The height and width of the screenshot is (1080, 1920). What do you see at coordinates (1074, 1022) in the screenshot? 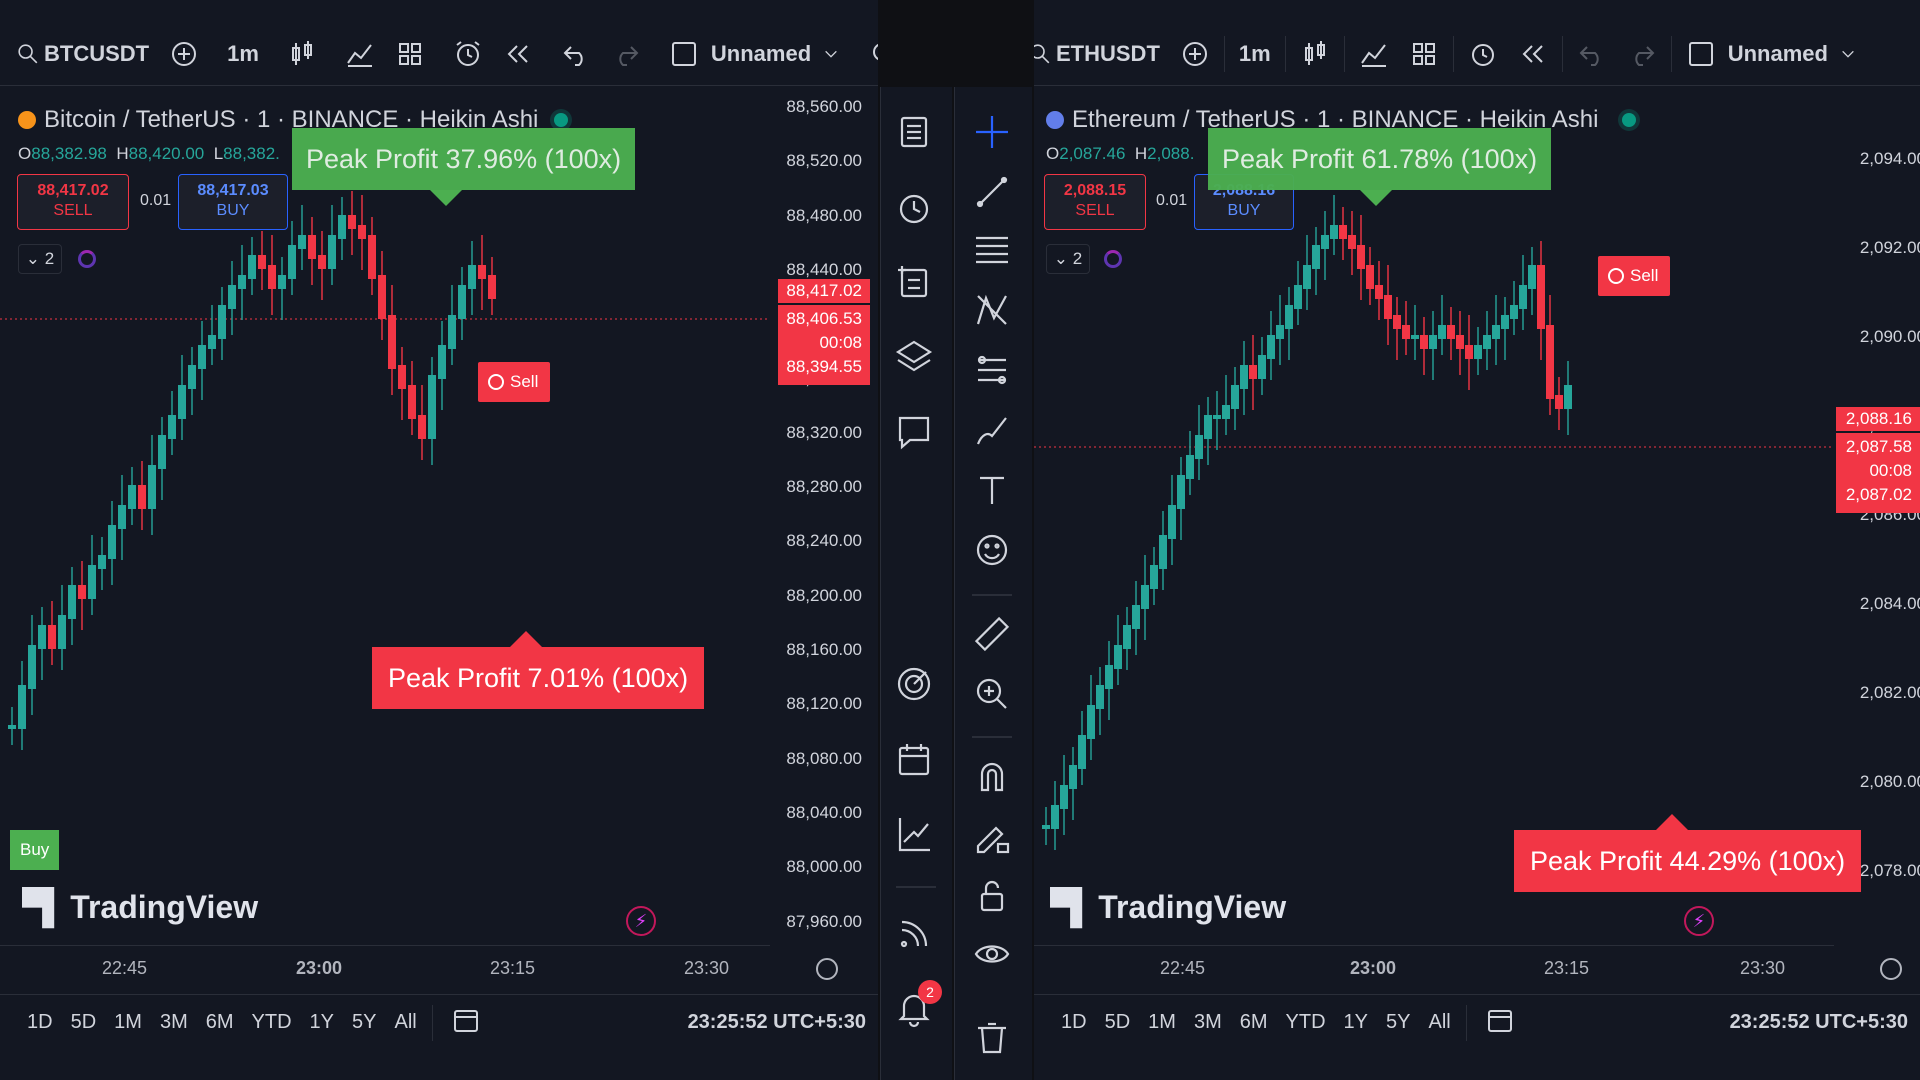
I see `right-range-1d: 1D` at bounding box center [1074, 1022].